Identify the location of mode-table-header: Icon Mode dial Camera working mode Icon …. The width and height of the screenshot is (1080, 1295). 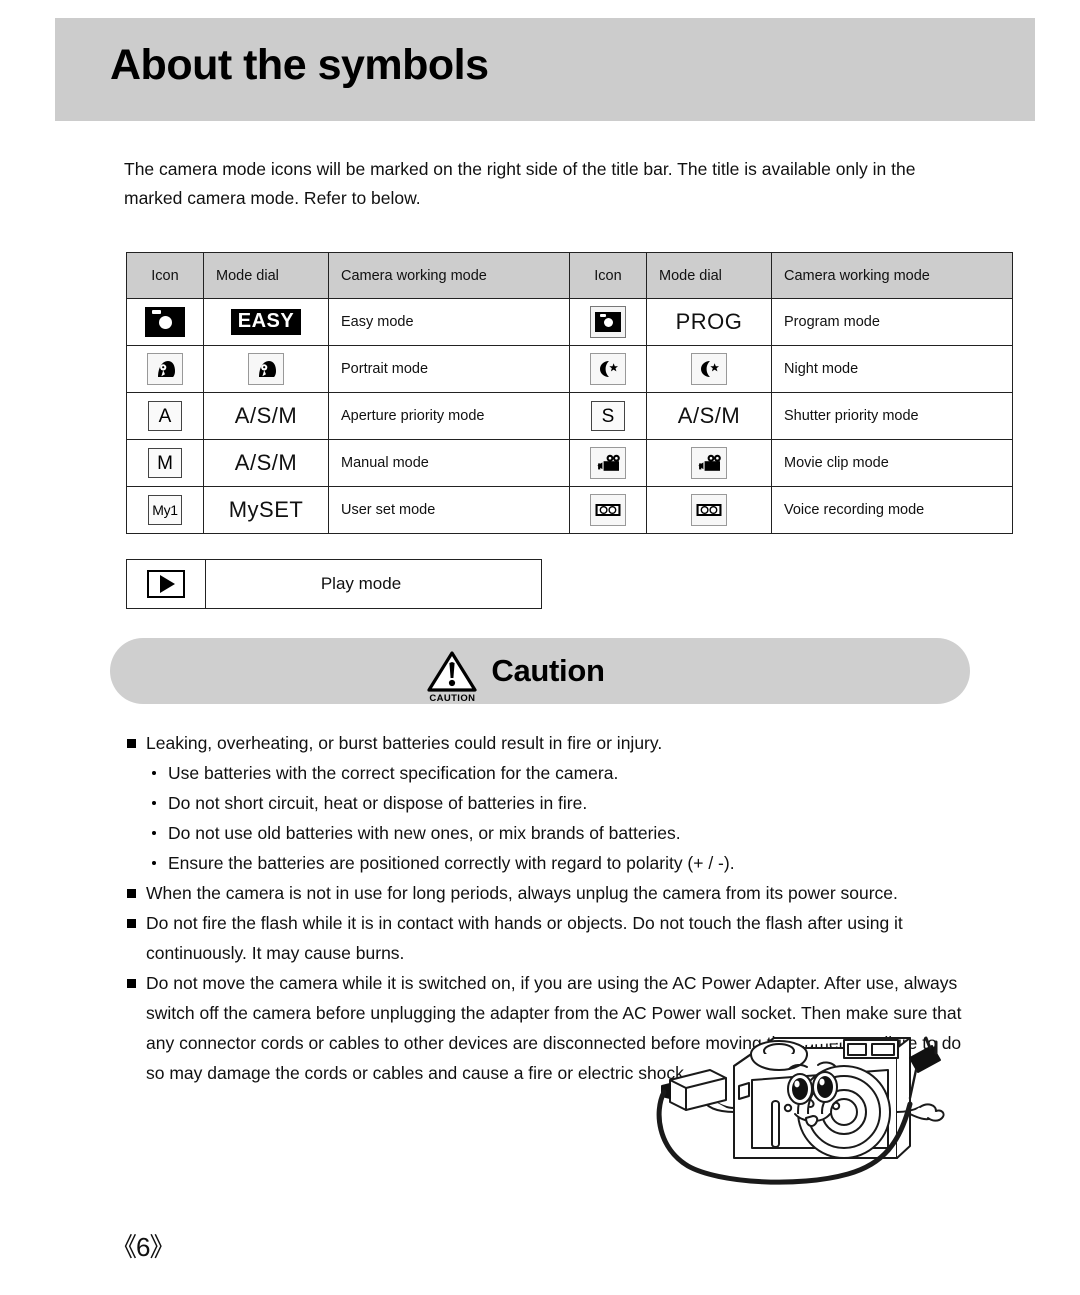
(569, 275).